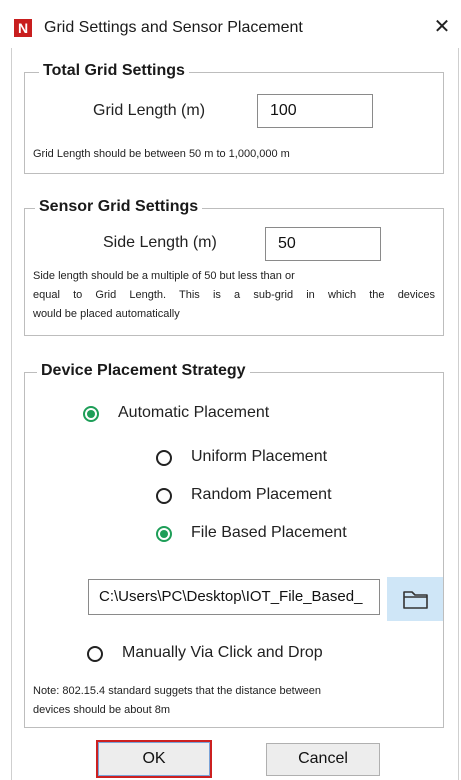 Image resolution: width=461 pixels, height=780 pixels. What do you see at coordinates (164, 496) in the screenshot?
I see `random-placement-radio` at bounding box center [164, 496].